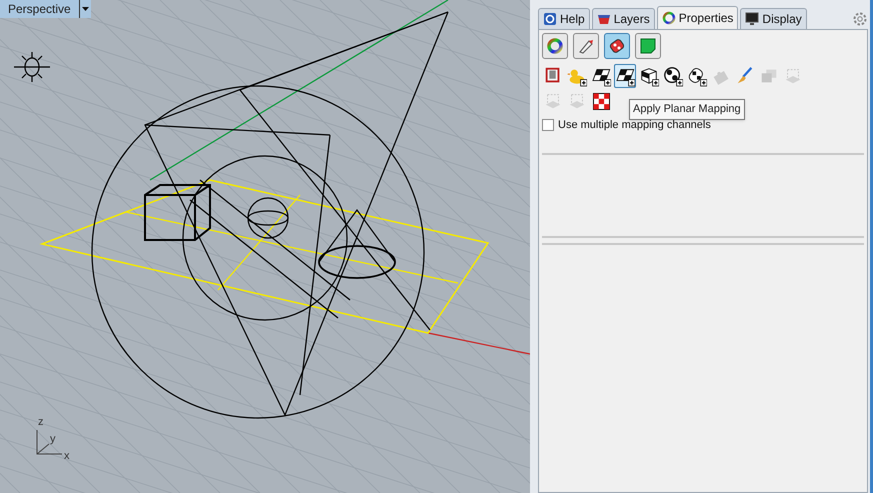  Describe the element at coordinates (550, 19) in the screenshot. I see `help-icon` at that location.